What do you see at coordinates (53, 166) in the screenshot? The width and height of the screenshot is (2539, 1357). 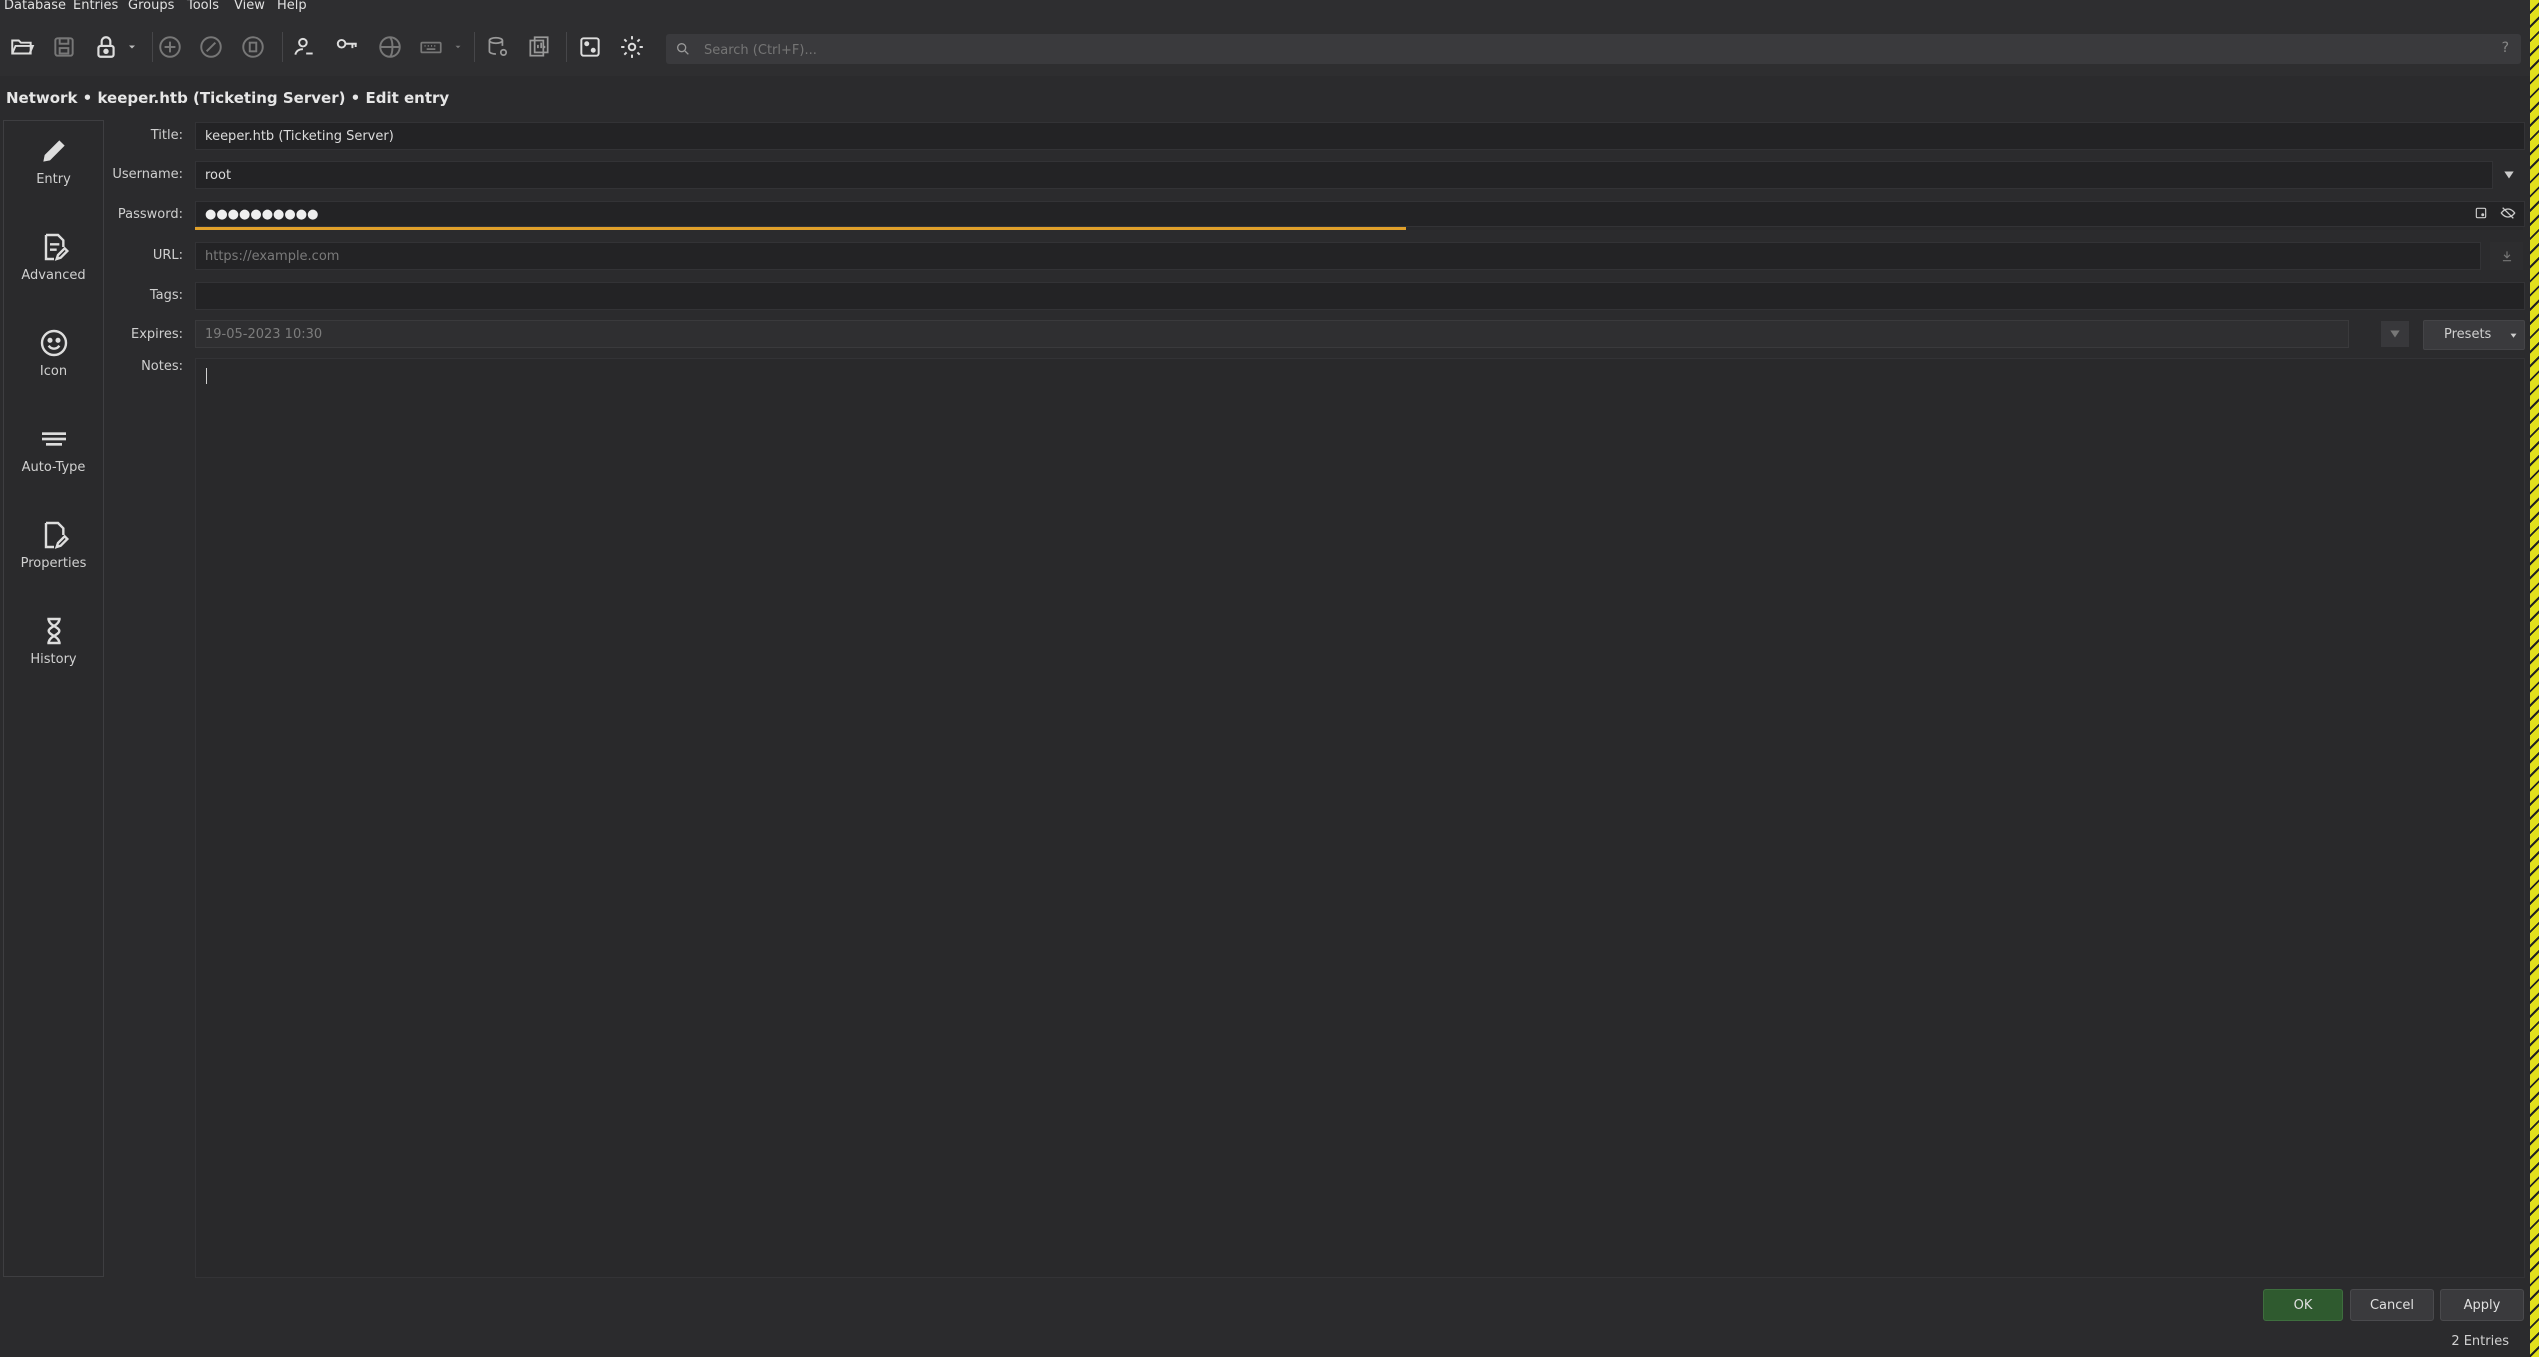 I see `sidebar-item-entry: Entry` at bounding box center [53, 166].